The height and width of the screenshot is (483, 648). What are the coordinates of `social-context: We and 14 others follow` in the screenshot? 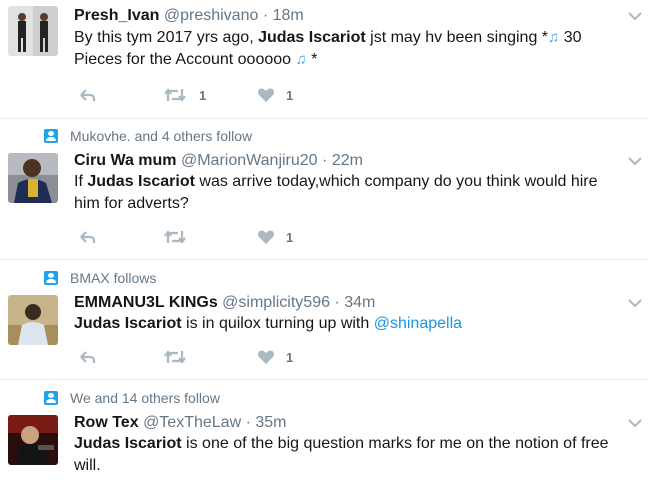 It's located at (132, 398).